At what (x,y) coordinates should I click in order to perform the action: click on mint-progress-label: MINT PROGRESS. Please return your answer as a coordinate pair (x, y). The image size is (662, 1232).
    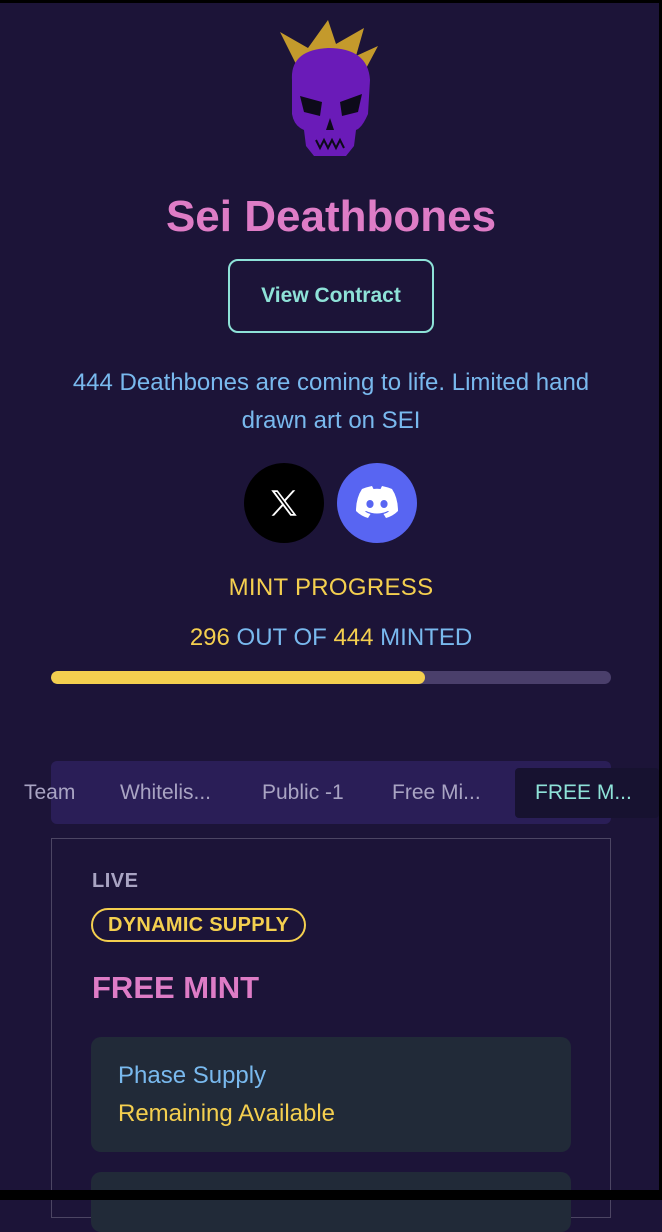
    Looking at the image, I should click on (331, 587).